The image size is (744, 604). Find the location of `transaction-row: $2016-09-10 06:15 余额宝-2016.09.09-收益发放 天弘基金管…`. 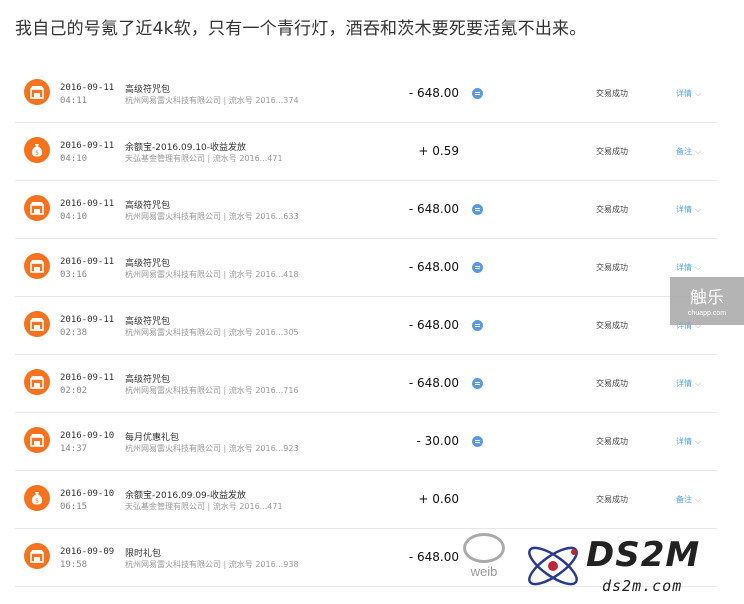

transaction-row: $2016-09-10 06:15 余额宝-2016.09.09-收益发放 天弘基金管… is located at coordinates (366, 500).